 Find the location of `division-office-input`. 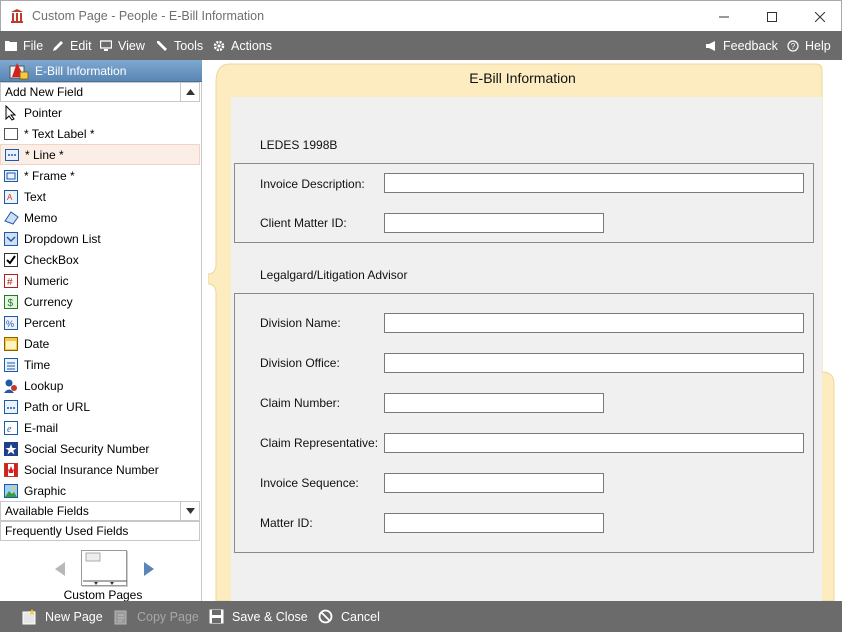

division-office-input is located at coordinates (594, 363).